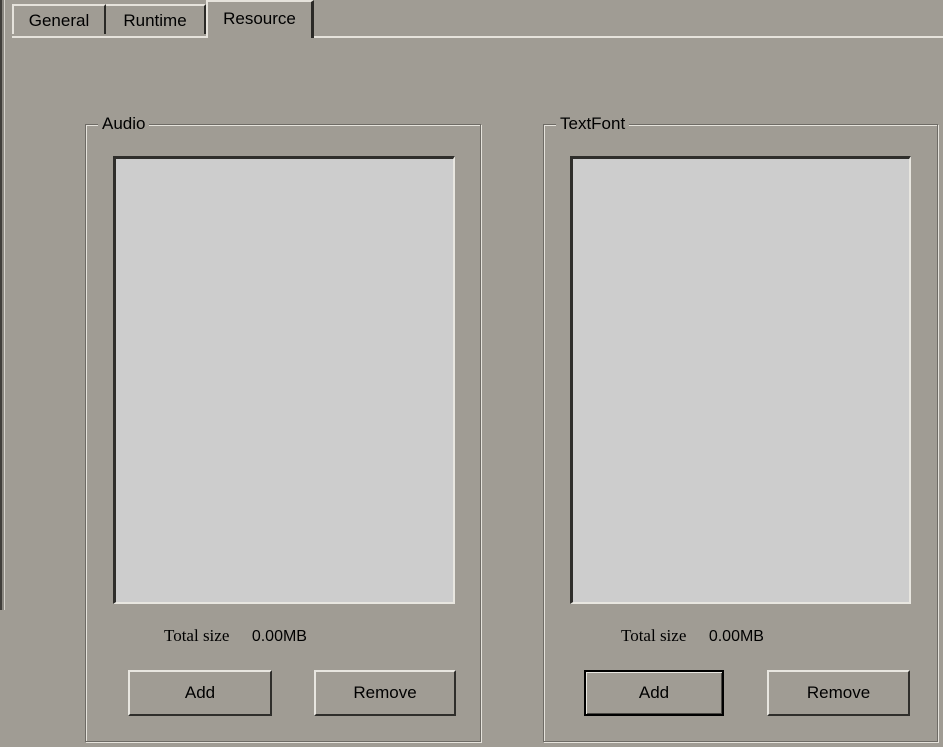  What do you see at coordinates (260, 19) in the screenshot?
I see `tab-resource: Resource` at bounding box center [260, 19].